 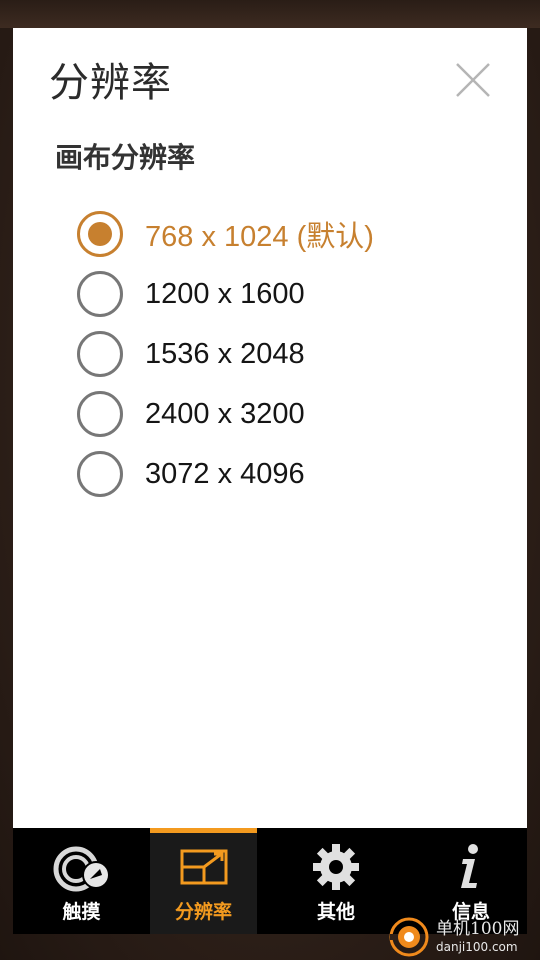 I want to click on tab-resolution: 分辨率, so click(x=203, y=881).